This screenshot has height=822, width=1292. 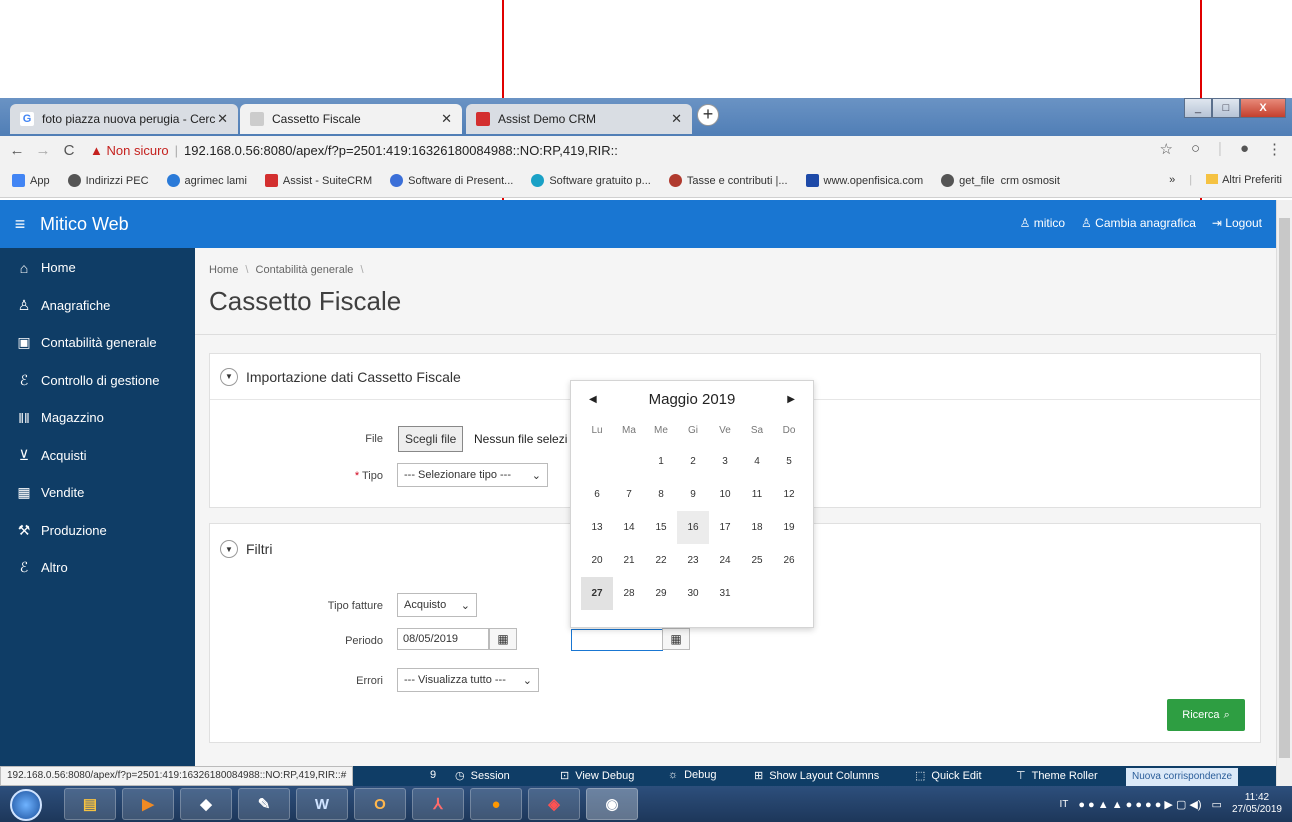 I want to click on datepicker-day: 13, so click(x=597, y=527).